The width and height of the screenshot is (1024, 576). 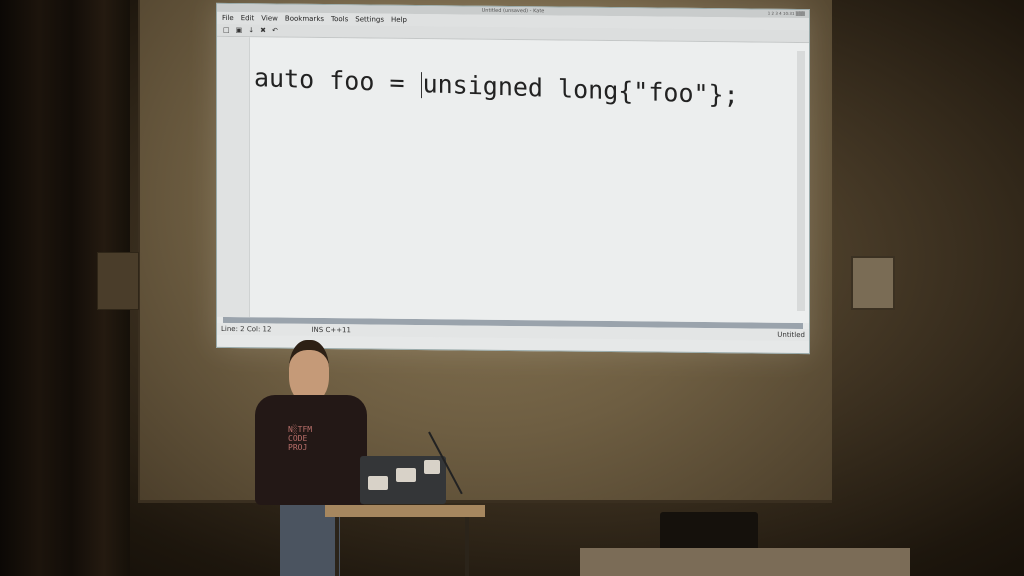 I want to click on input-mode-syntax: INS C++11, so click(x=331, y=330).